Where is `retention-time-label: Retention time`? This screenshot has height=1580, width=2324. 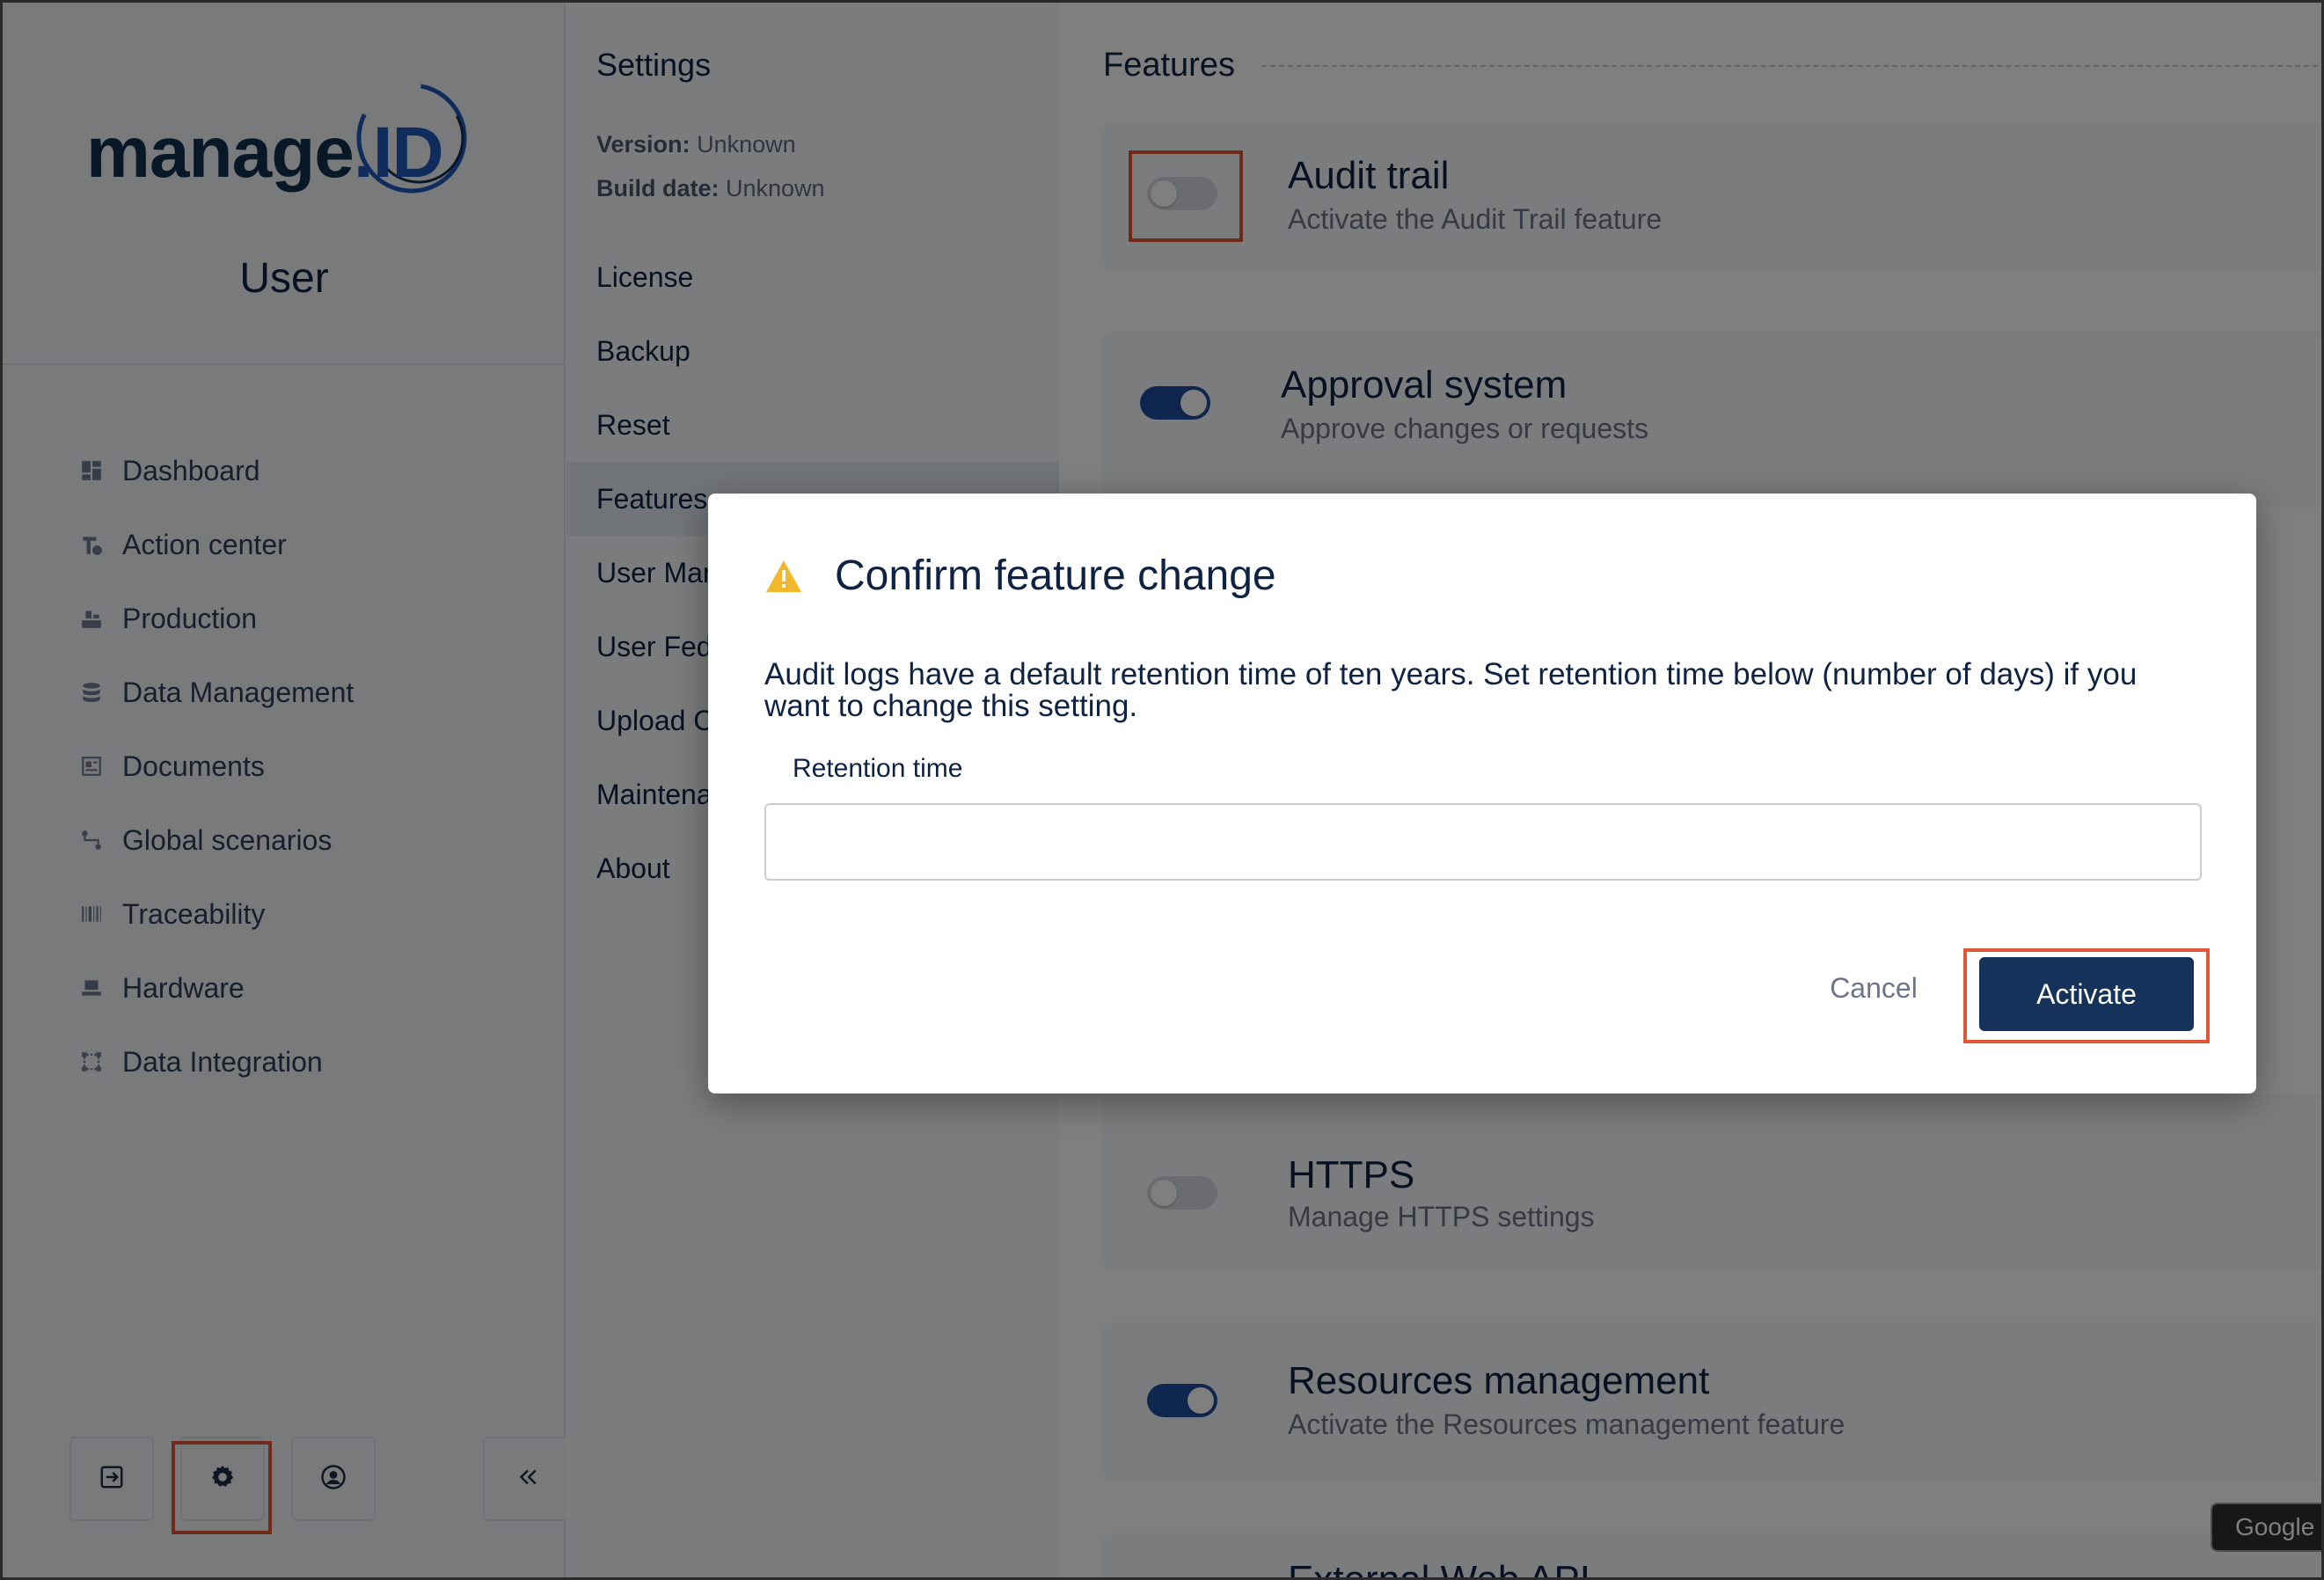
retention-time-label: Retention time is located at coordinates (878, 769).